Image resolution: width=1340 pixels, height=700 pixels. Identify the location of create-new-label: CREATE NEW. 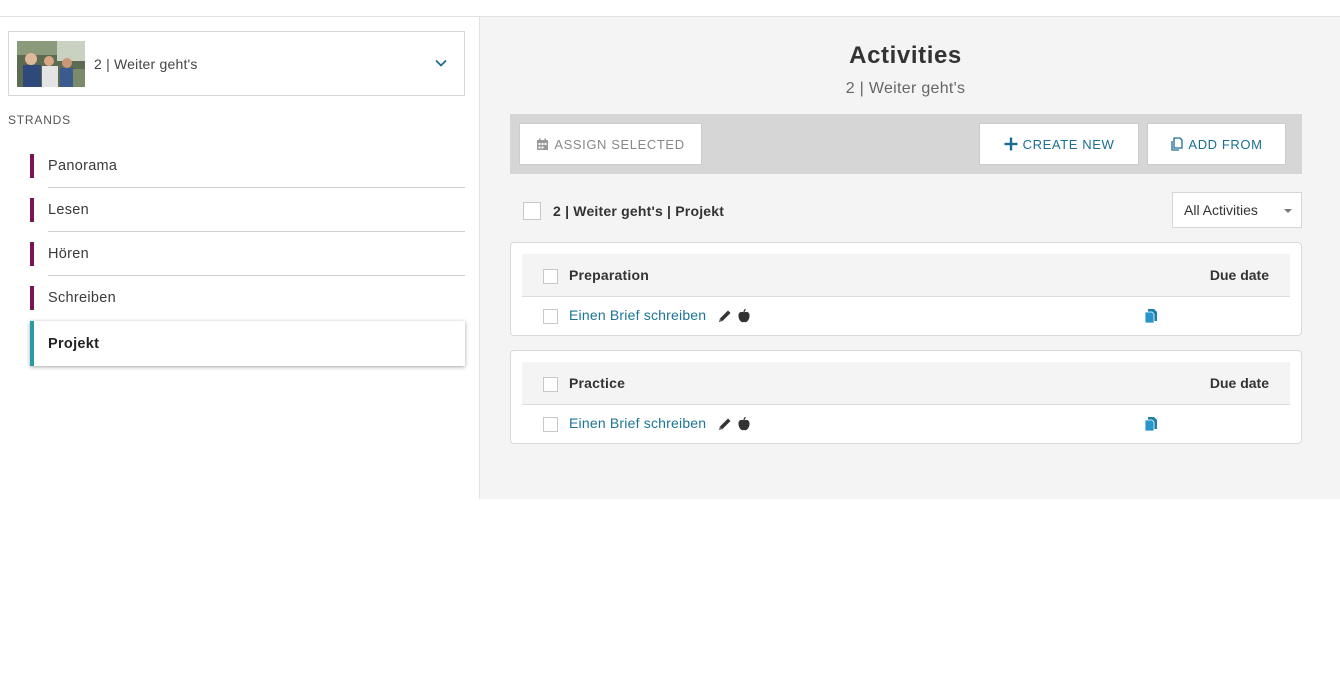
(1068, 144).